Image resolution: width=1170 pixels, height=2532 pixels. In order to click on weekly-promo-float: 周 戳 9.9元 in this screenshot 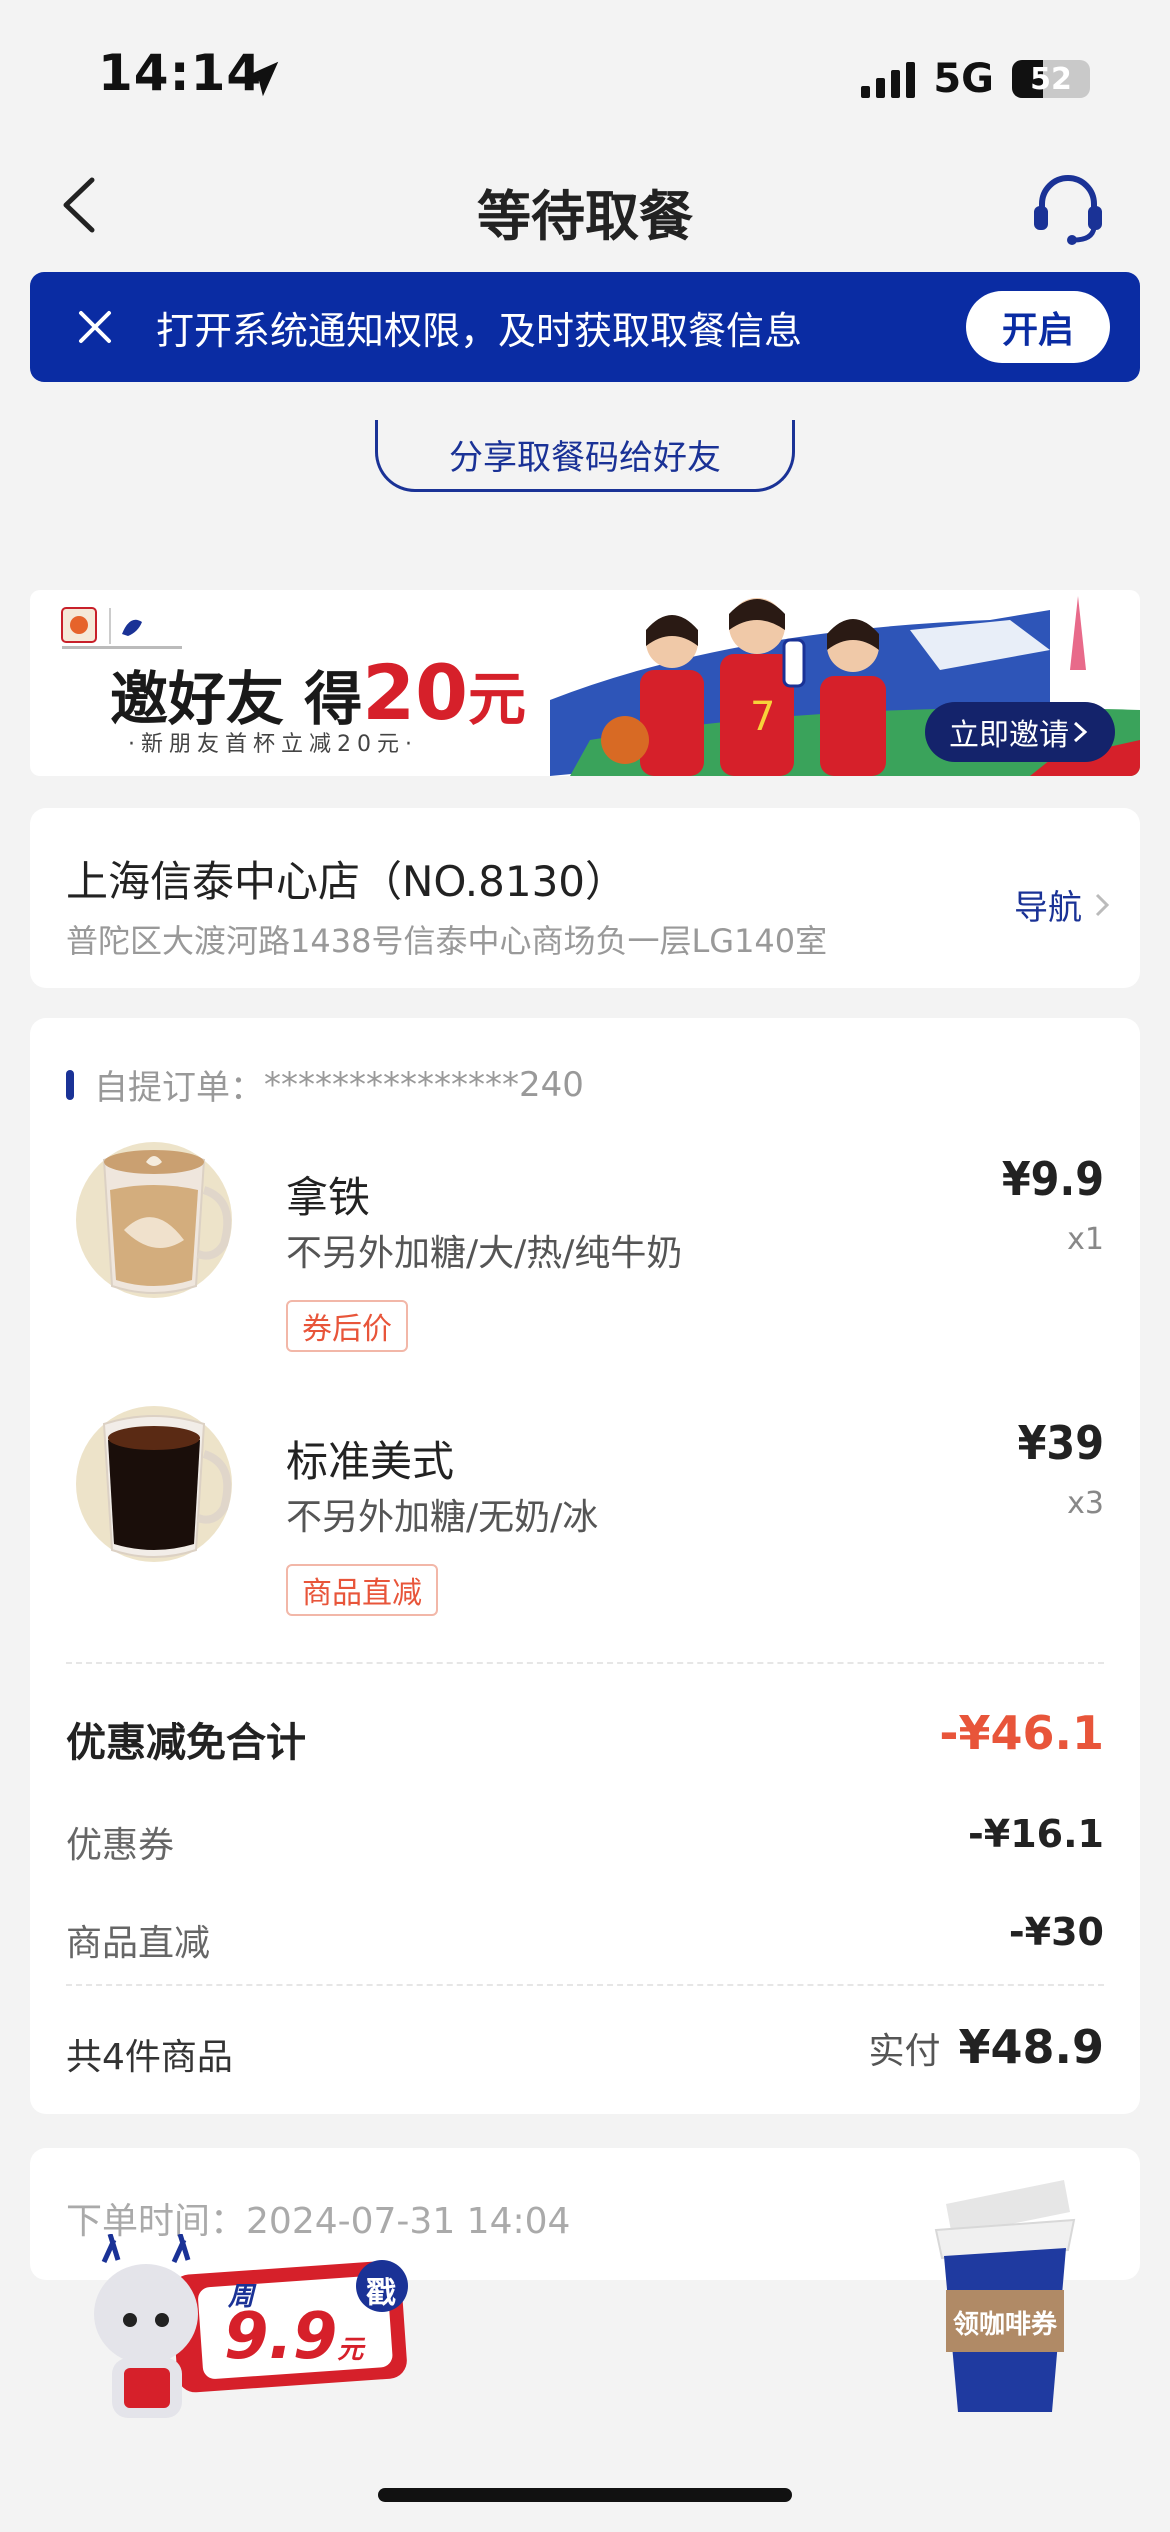, I will do `click(254, 2329)`.